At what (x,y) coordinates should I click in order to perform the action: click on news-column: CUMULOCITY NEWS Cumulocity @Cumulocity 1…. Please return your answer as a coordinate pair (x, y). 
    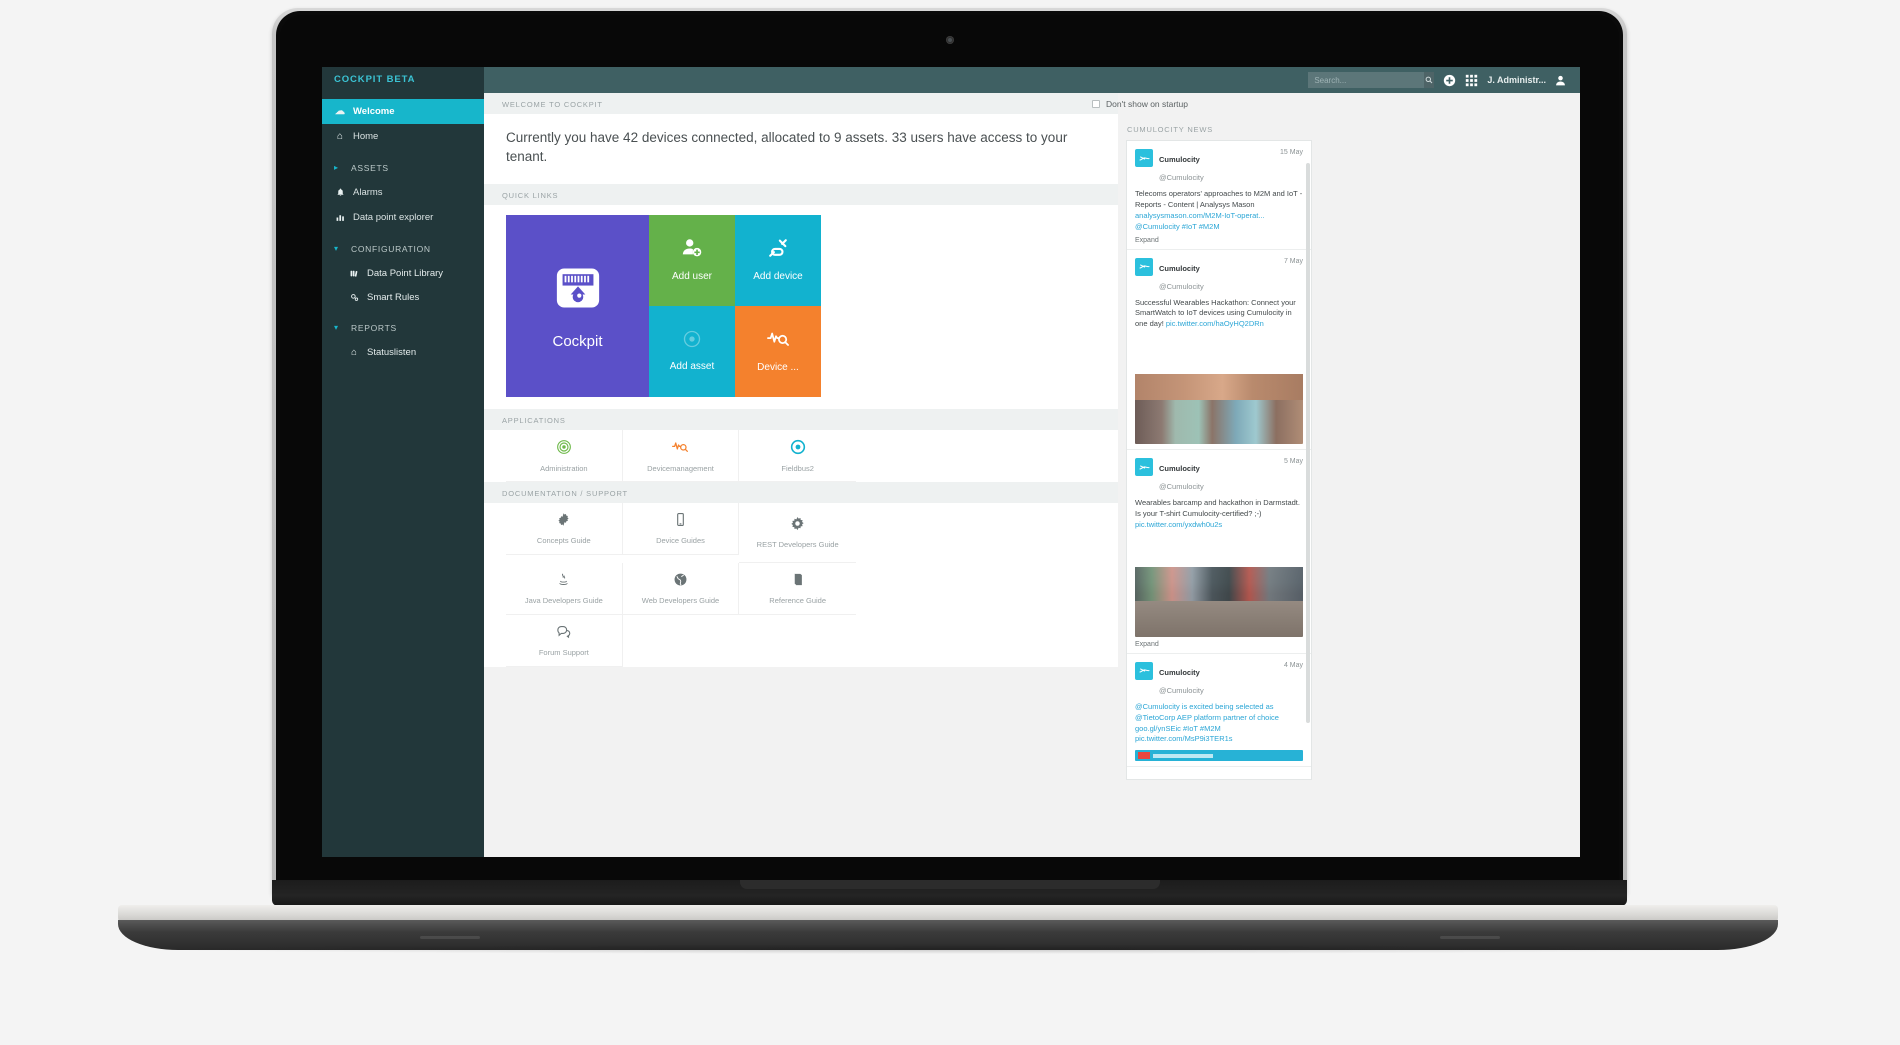
    Looking at the image, I should click on (1218, 475).